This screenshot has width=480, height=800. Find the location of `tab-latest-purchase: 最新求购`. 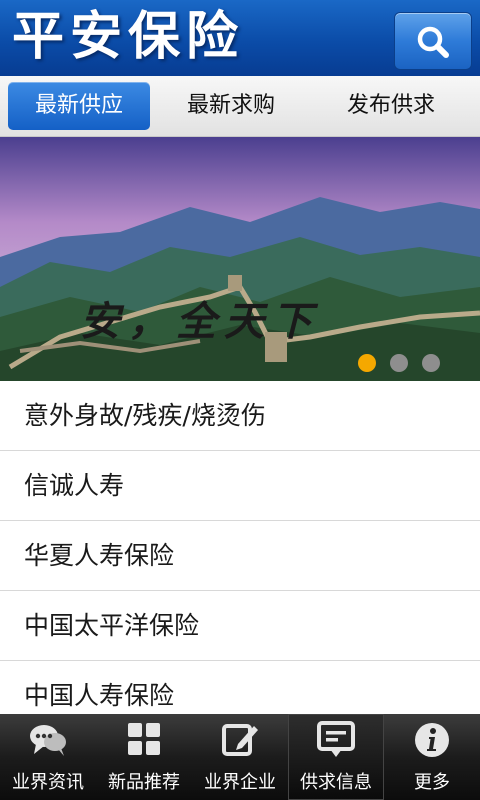

tab-latest-purchase: 最新求购 is located at coordinates (231, 106).